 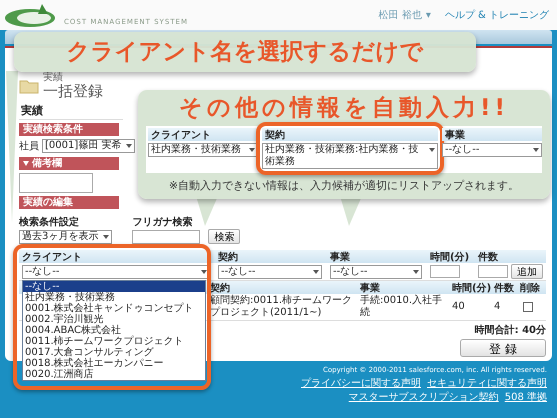 What do you see at coordinates (281, 307) in the screenshot?
I see `table-cell-text: 顧問契約:0011.柿チームワークプロジェクト(2011/1~)` at bounding box center [281, 307].